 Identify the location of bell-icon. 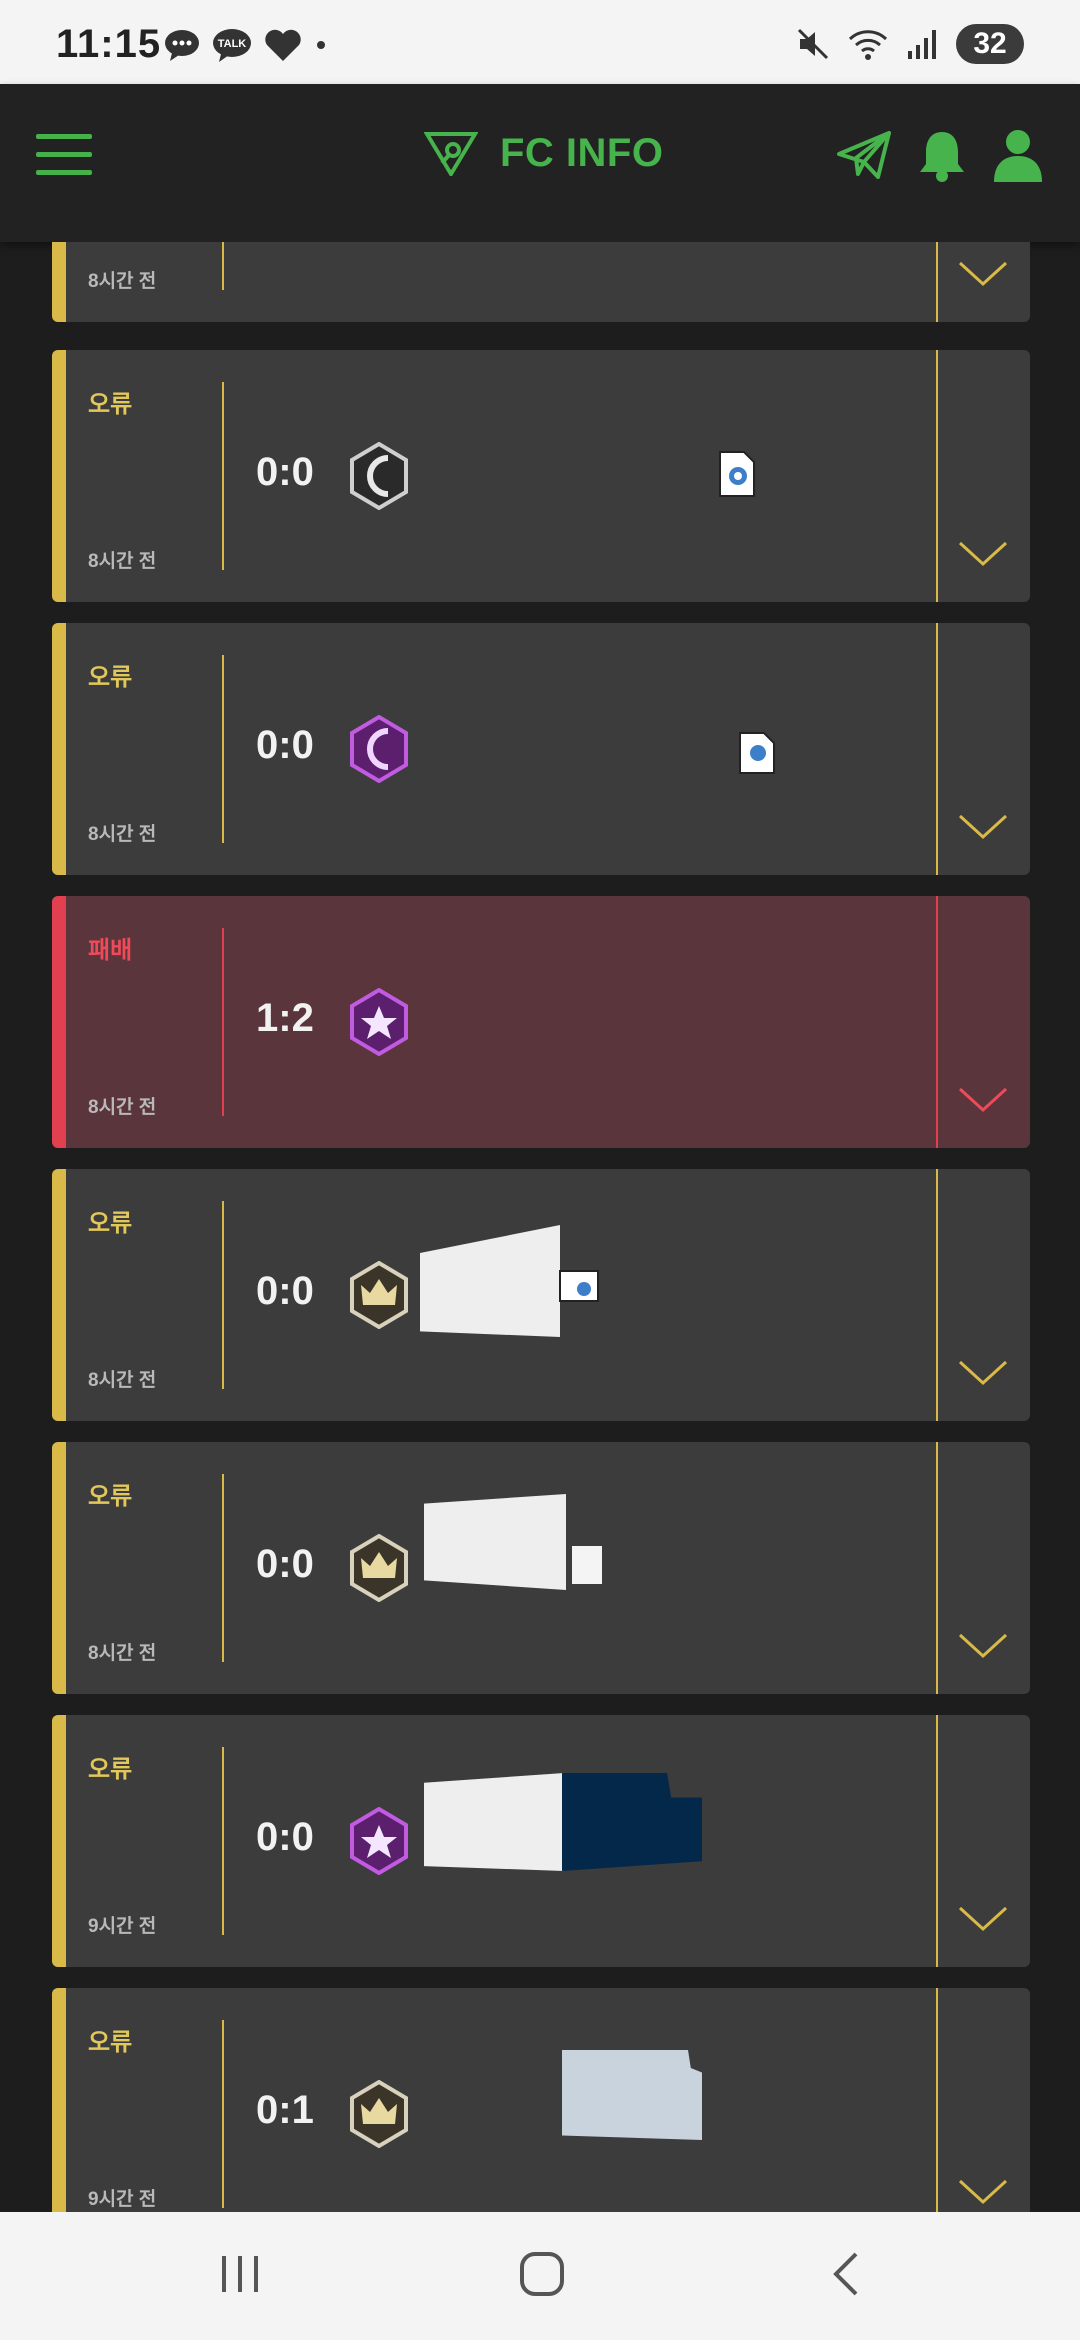
(942, 155).